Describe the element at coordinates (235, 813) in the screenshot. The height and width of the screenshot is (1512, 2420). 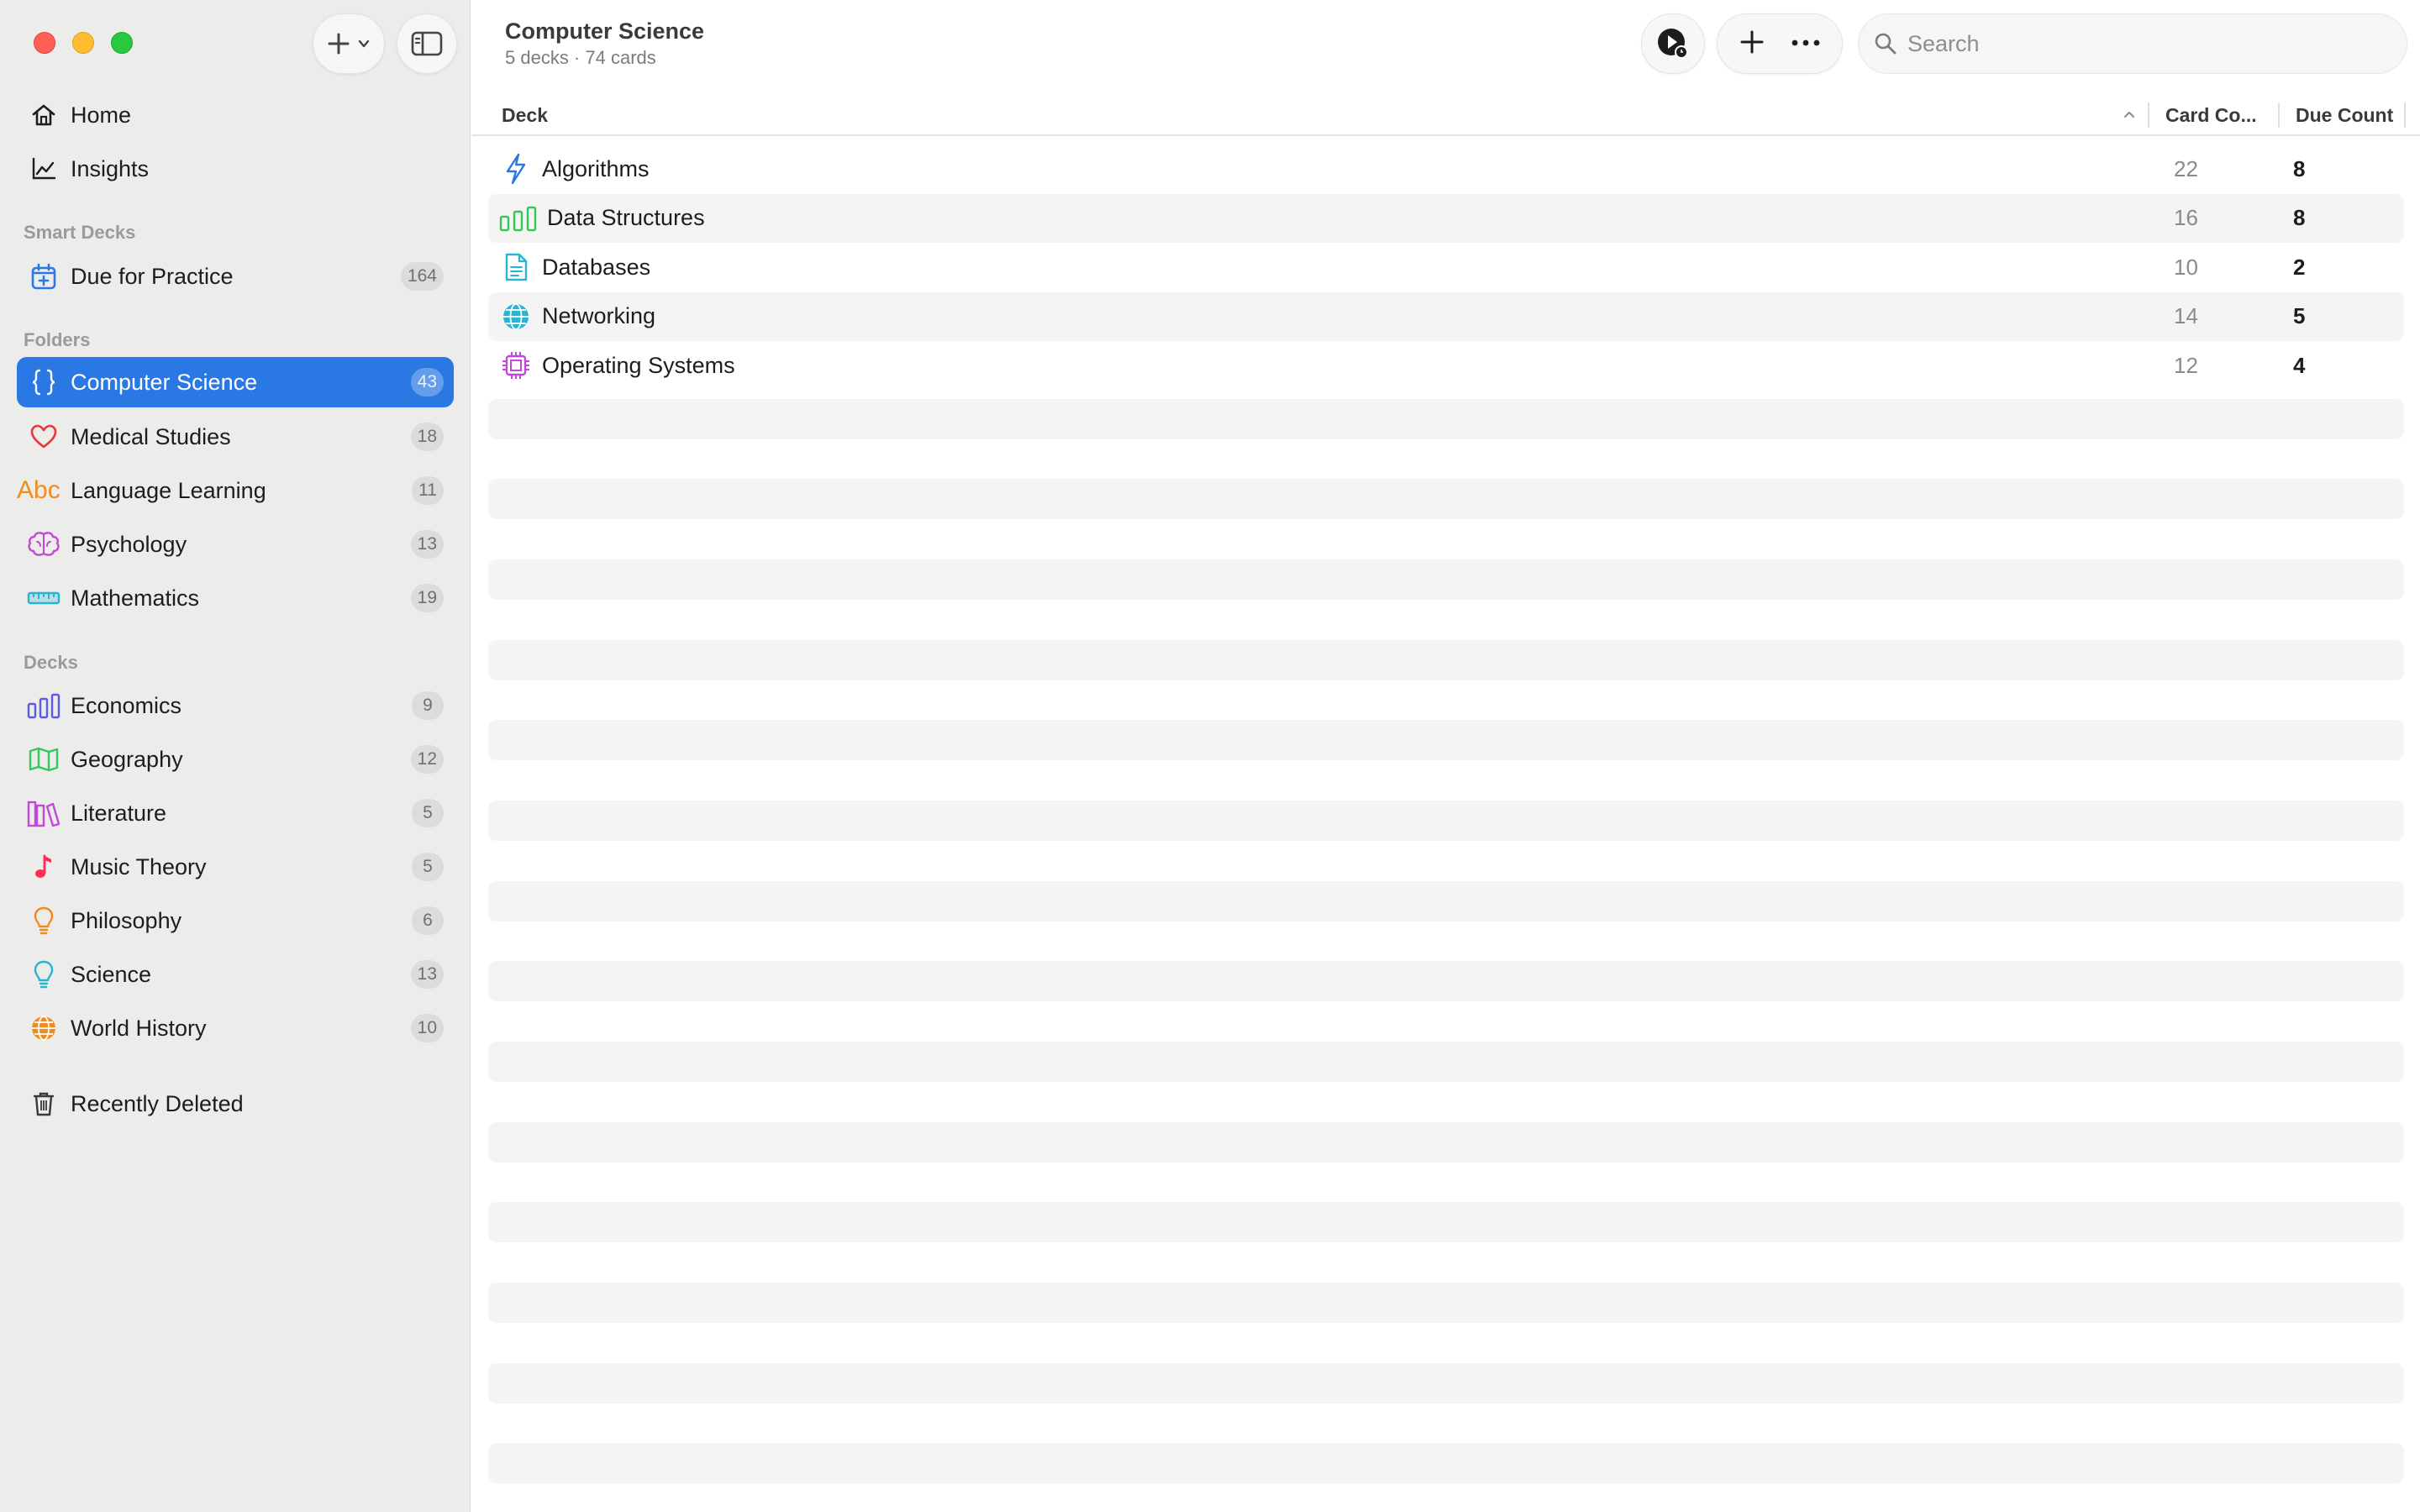
I see `sidebar-item-literature: Literature 5` at that location.